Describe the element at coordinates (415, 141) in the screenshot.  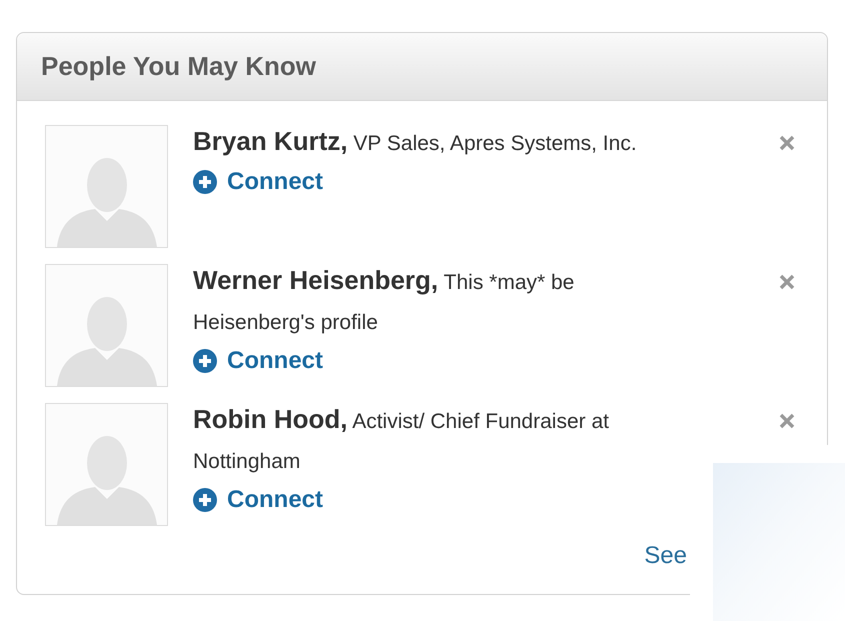
I see `person-summary: Bryan Kurtz, VP Sales, Apres Systems, Inc.` at that location.